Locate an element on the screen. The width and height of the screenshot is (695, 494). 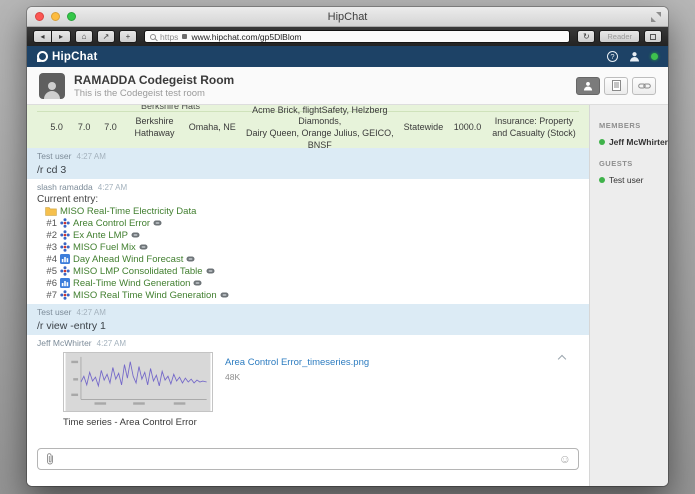
tab-overview-icon is located at coordinates (653, 36).